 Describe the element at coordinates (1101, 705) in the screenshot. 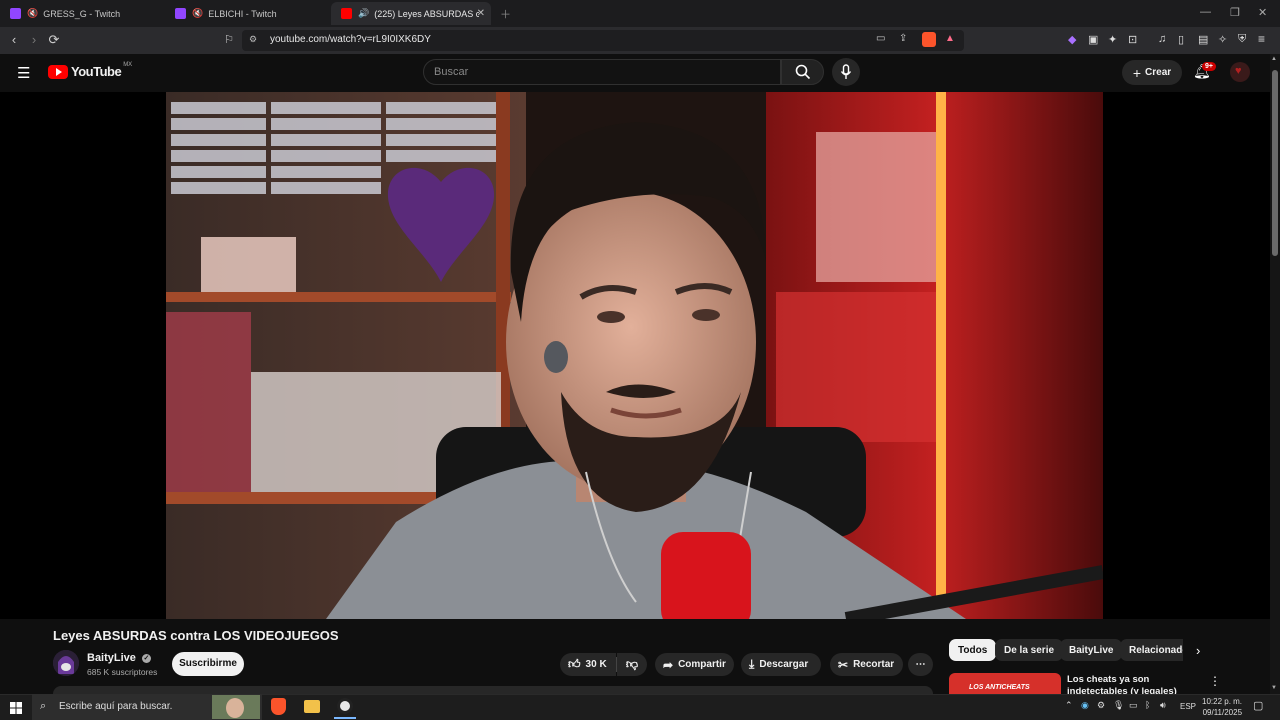

I see `tray-app-icon: ⚙` at that location.